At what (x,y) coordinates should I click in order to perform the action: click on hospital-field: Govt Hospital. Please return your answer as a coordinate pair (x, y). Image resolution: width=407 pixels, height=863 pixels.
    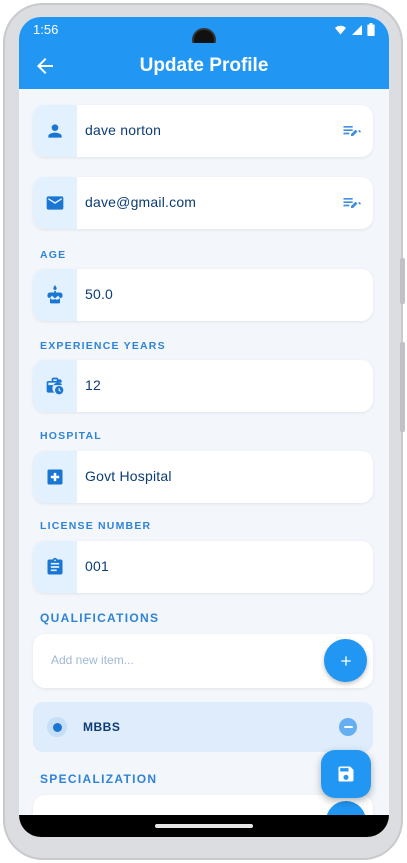
    Looking at the image, I should click on (203, 477).